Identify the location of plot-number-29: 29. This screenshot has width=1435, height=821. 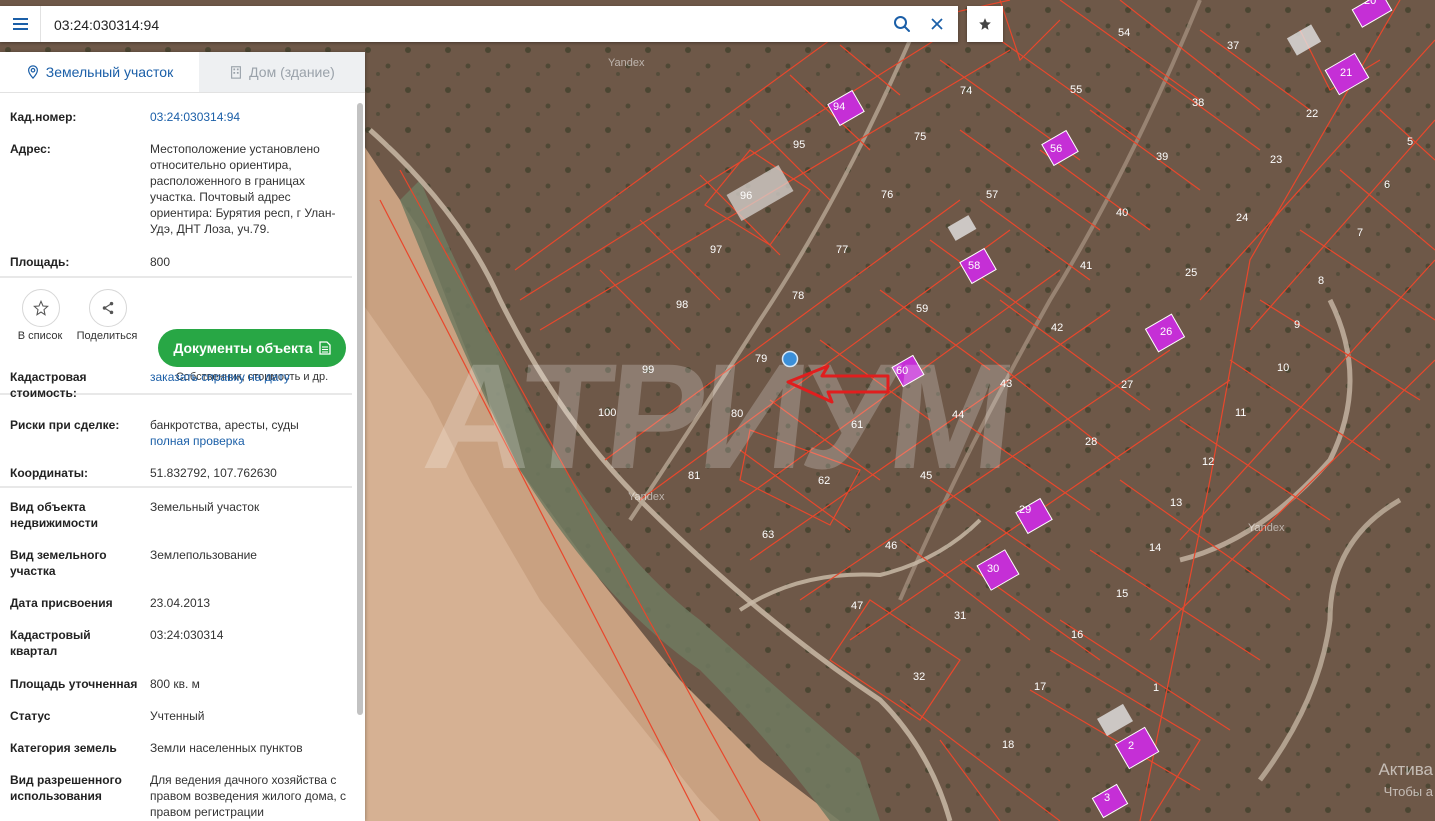
(1025, 510).